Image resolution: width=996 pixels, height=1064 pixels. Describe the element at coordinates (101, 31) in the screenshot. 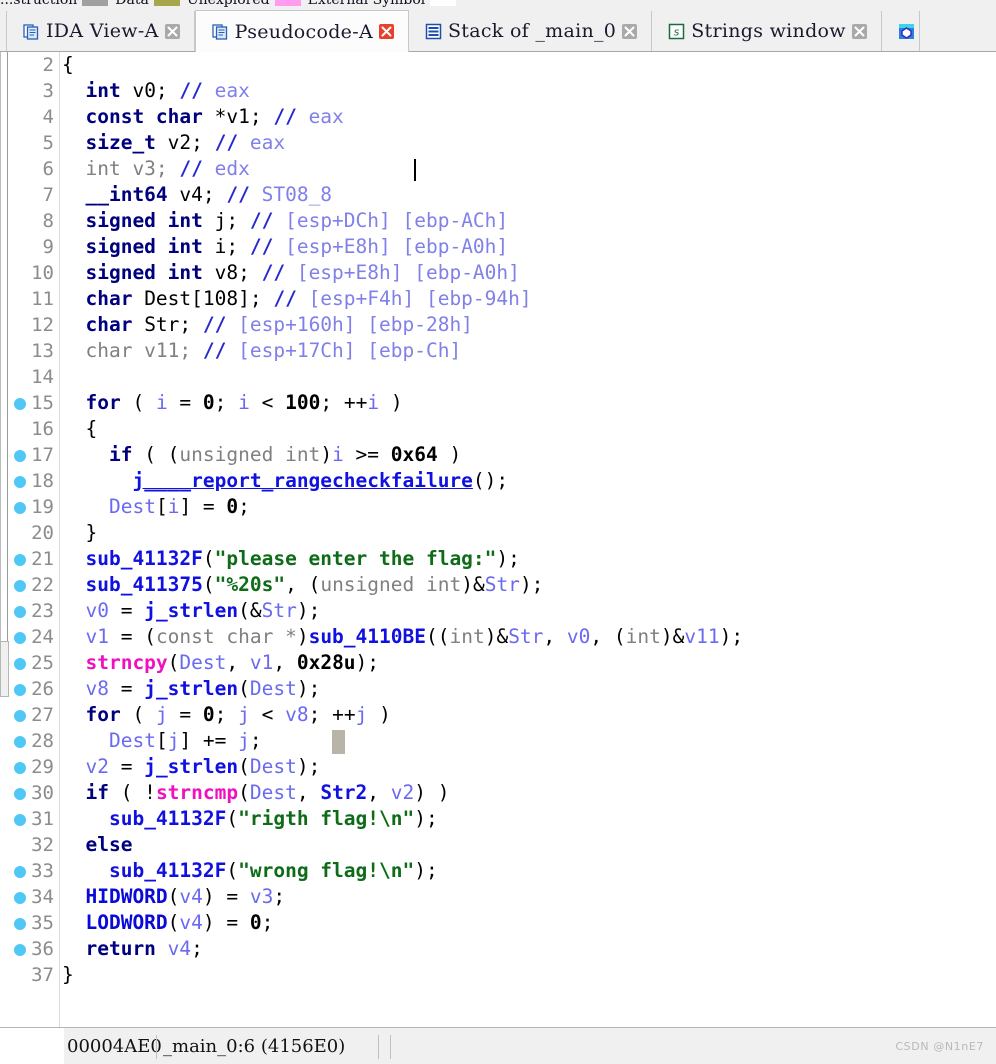

I see `tab-ida-view-a: IDA View-A` at that location.